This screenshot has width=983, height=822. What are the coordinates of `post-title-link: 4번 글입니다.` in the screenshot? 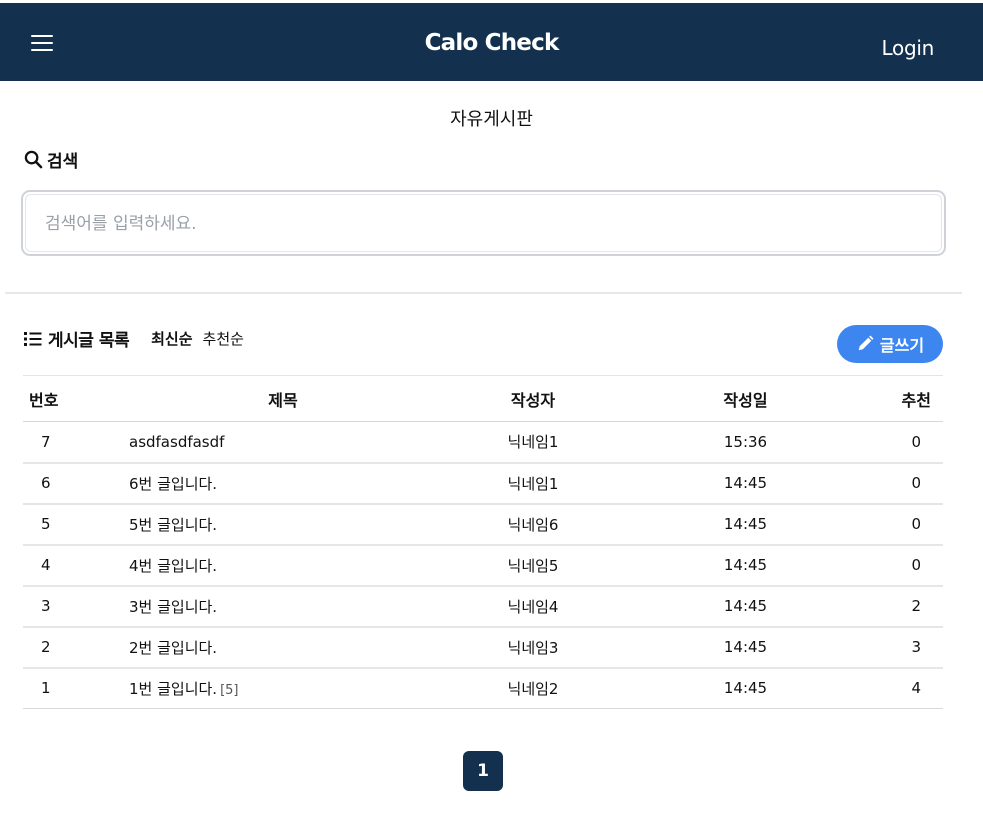 It's located at (173, 566).